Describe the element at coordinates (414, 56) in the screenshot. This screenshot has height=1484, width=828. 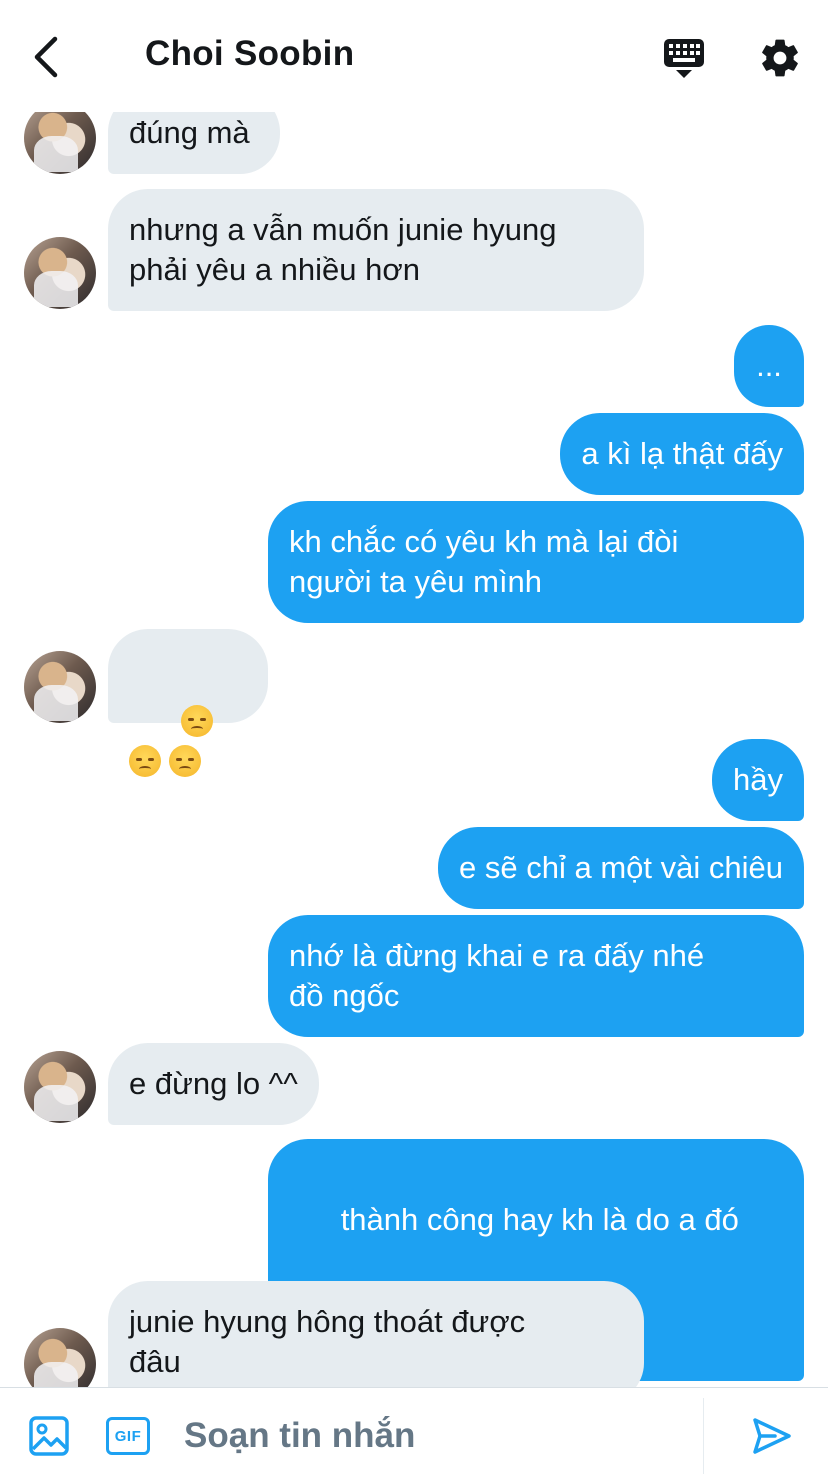
I see `conversation-header: Choi Soobin` at that location.